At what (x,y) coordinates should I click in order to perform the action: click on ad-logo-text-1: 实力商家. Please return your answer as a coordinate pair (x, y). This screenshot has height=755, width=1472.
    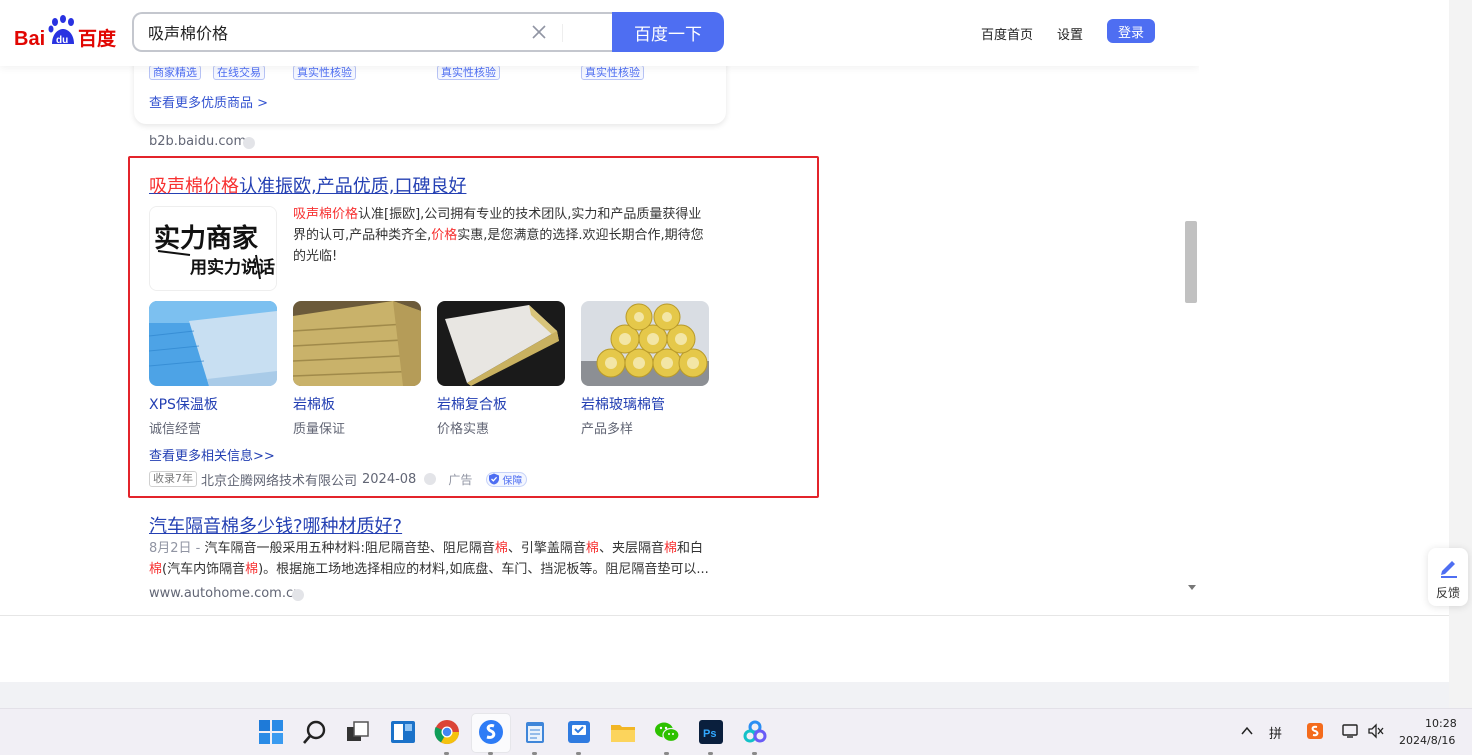
    Looking at the image, I should click on (206, 238).